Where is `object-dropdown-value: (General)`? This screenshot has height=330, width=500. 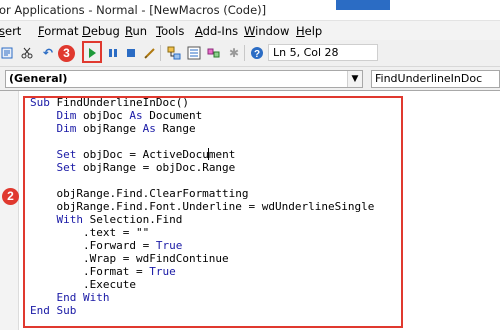
object-dropdown-value: (General) is located at coordinates (38, 78).